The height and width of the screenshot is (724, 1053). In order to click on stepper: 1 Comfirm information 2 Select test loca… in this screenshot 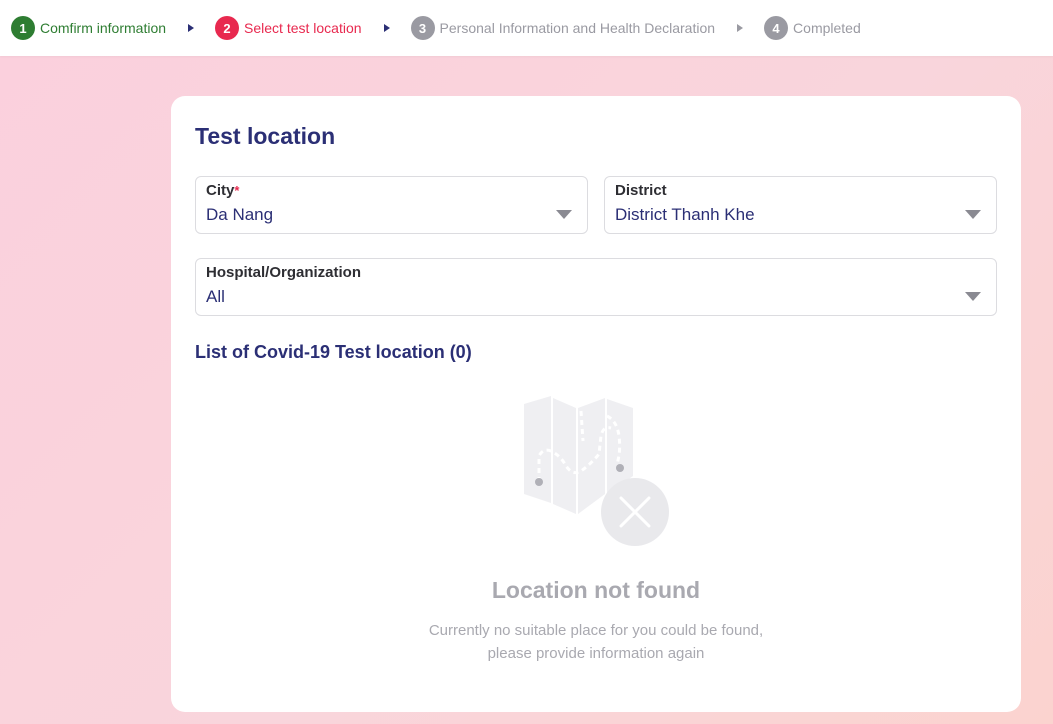, I will do `click(526, 28)`.